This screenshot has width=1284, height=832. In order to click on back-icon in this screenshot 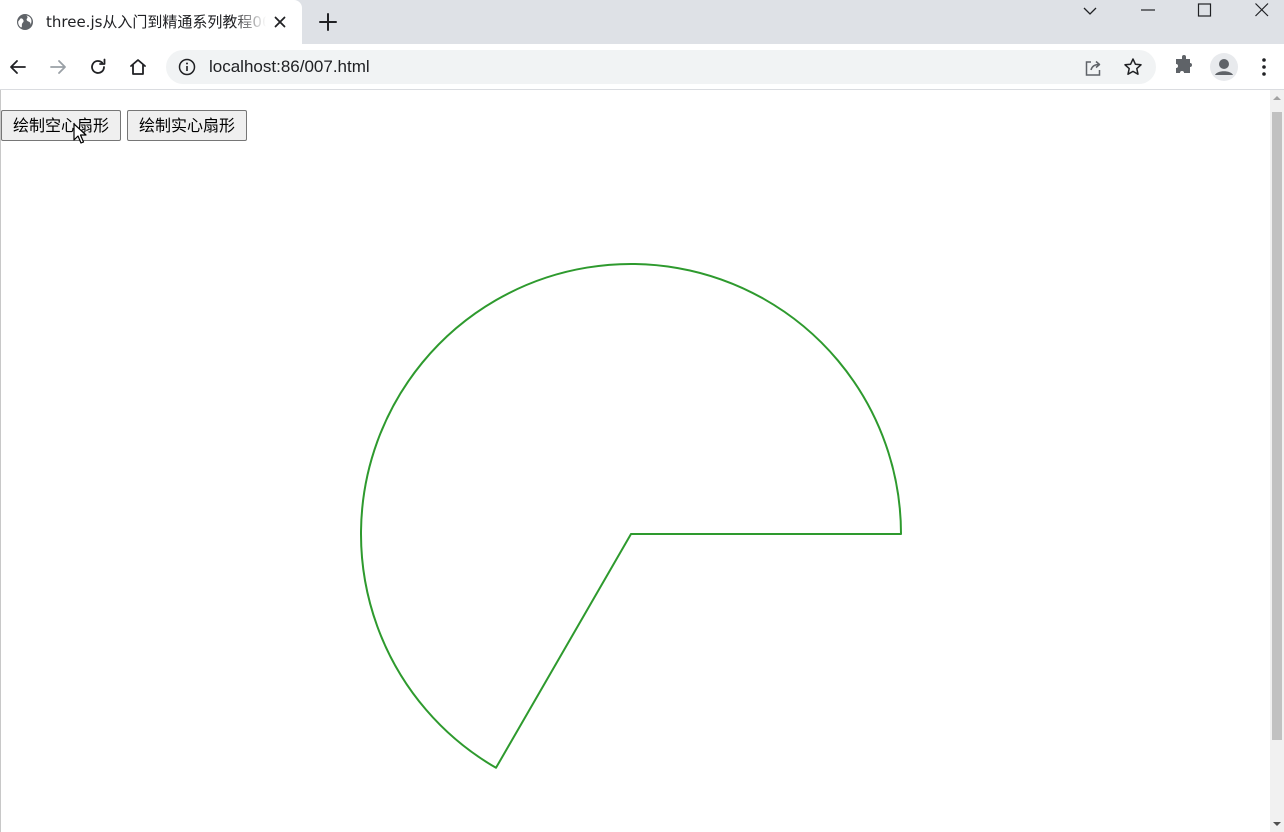, I will do `click(18, 67)`.